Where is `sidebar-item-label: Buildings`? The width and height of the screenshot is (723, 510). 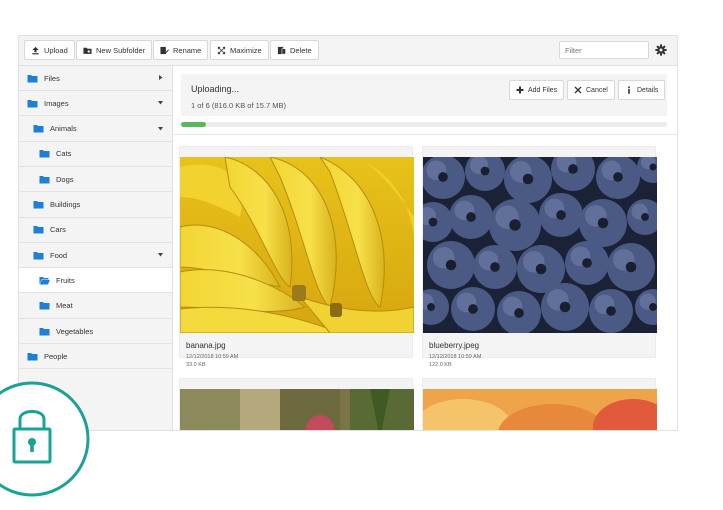
sidebar-item-label: Buildings is located at coordinates (65, 204).